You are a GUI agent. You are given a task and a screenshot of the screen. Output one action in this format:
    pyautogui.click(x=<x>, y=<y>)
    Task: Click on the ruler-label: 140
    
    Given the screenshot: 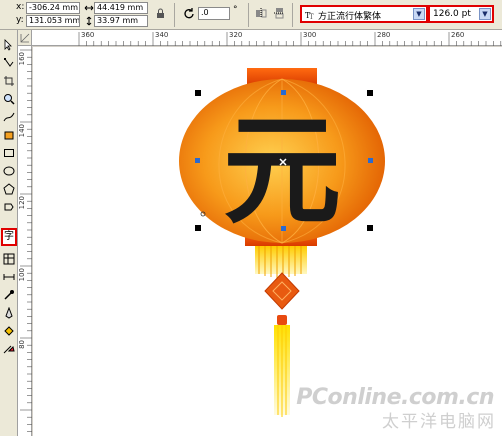 What is the action you would take?
    pyautogui.click(x=22, y=131)
    